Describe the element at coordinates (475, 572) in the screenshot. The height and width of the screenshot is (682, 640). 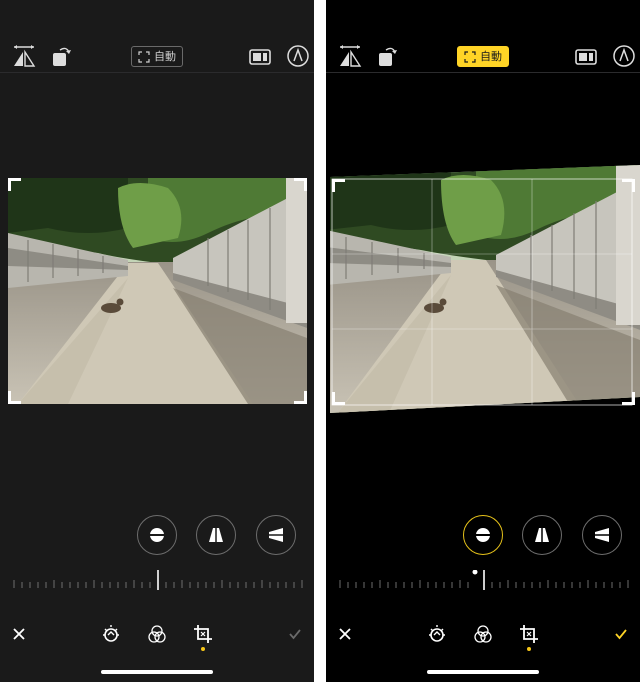
I see `slider-origin-dot` at that location.